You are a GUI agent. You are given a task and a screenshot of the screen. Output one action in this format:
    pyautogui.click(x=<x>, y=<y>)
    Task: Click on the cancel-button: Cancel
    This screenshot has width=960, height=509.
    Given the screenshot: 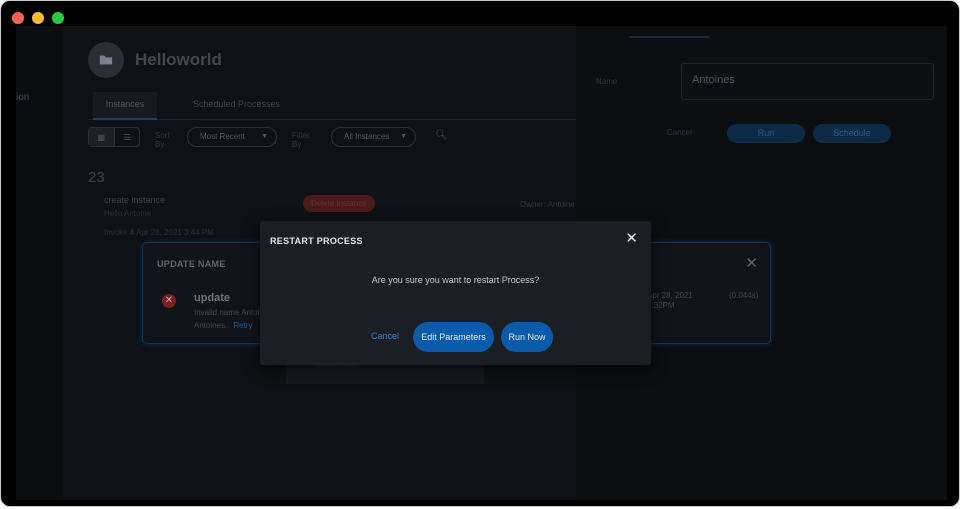 What is the action you would take?
    pyautogui.click(x=385, y=336)
    